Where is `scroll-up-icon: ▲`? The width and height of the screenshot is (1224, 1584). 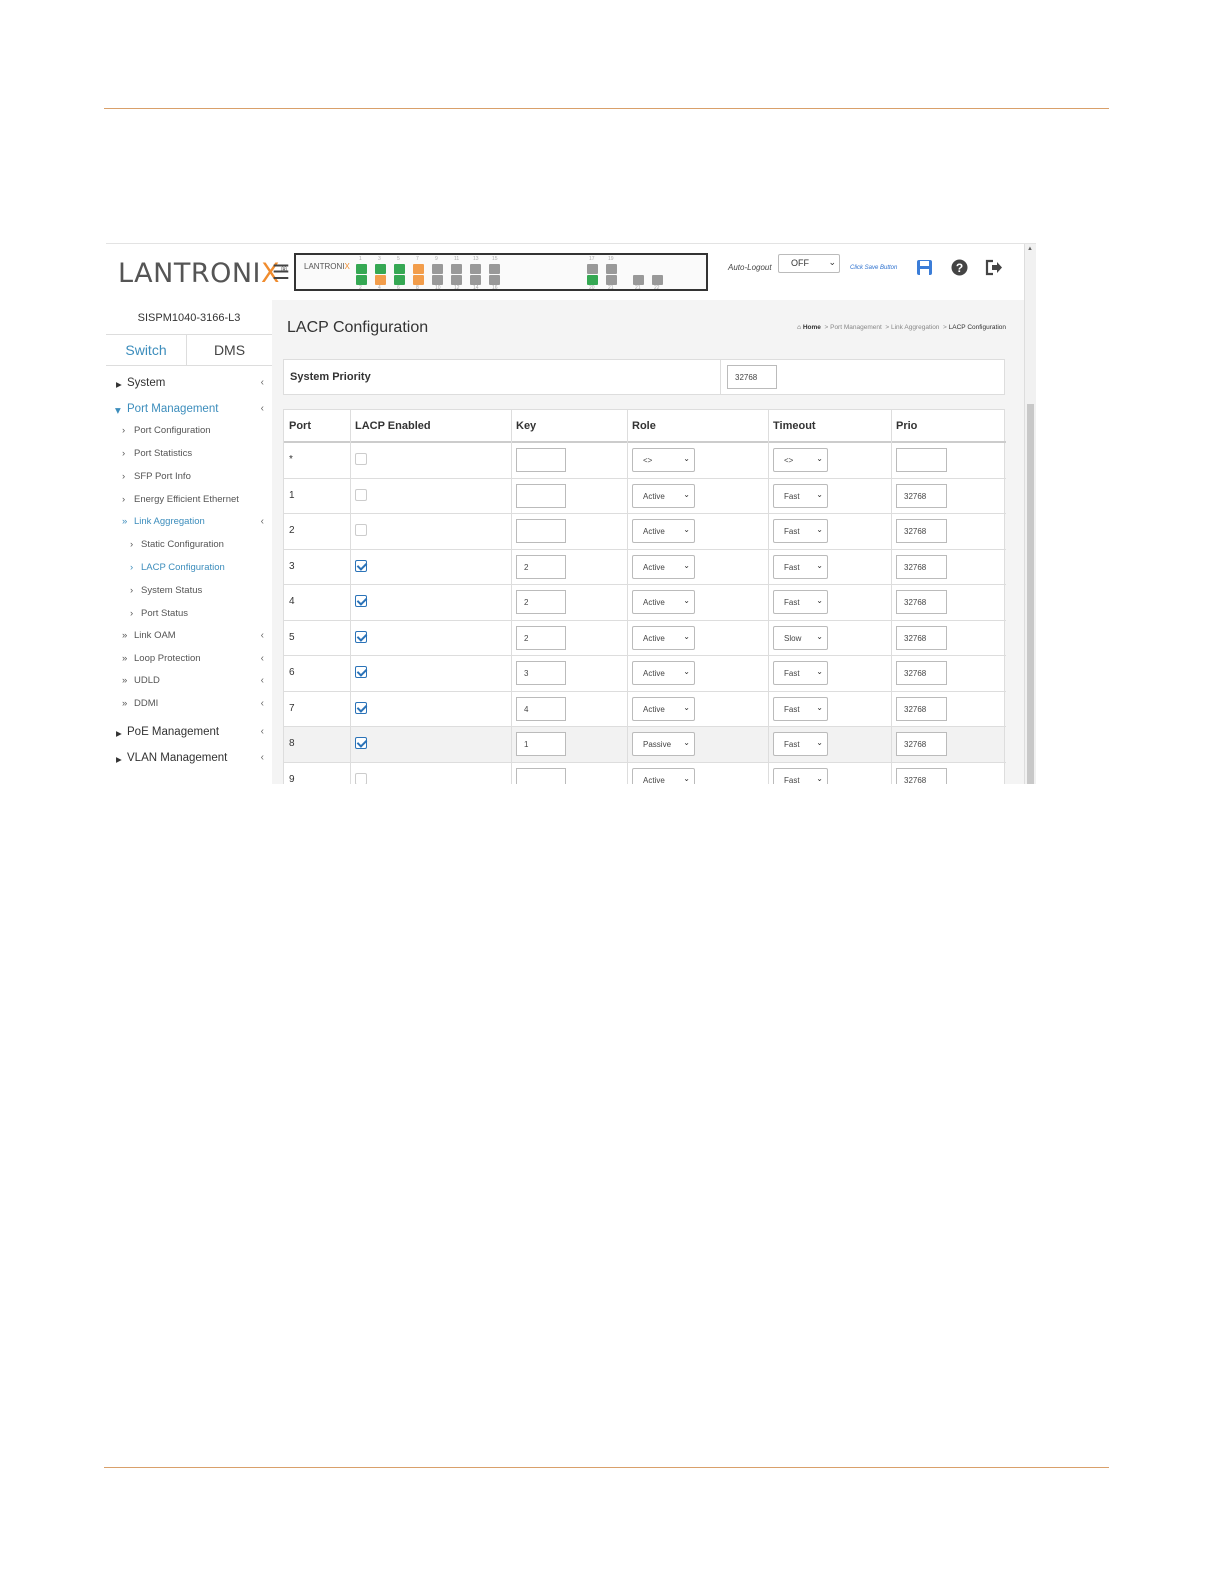
scroll-up-icon: ▲ is located at coordinates (1030, 249).